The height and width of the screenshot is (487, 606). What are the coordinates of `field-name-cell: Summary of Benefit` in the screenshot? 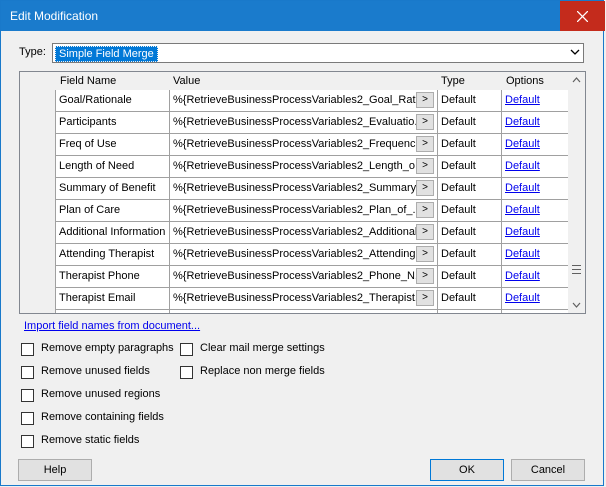 It's located at (113, 189).